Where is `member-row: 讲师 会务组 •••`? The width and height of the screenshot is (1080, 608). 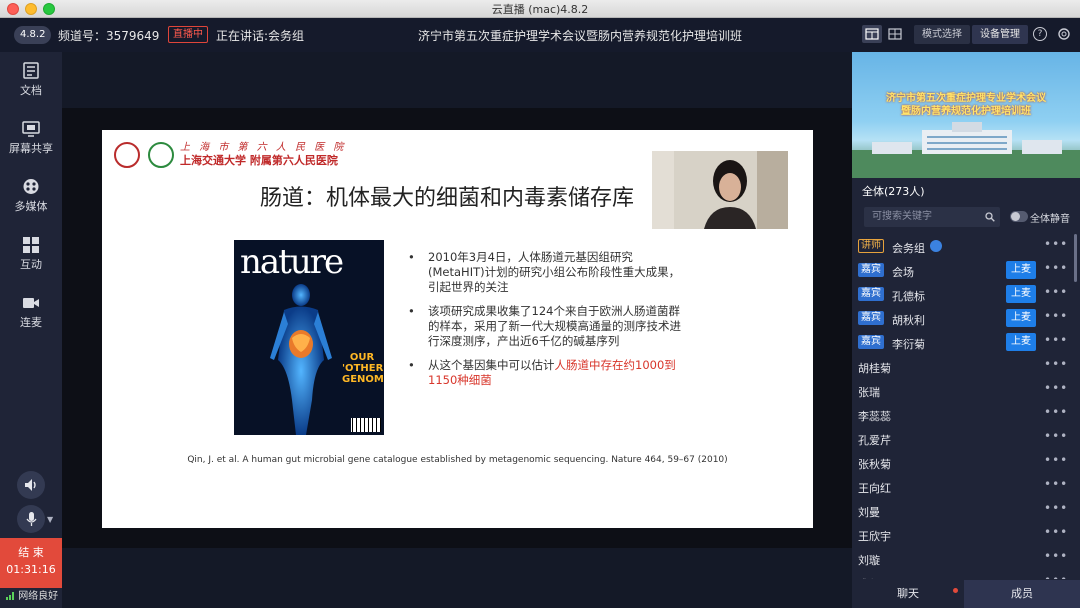 member-row: 讲师 会务组 ••• is located at coordinates (966, 246).